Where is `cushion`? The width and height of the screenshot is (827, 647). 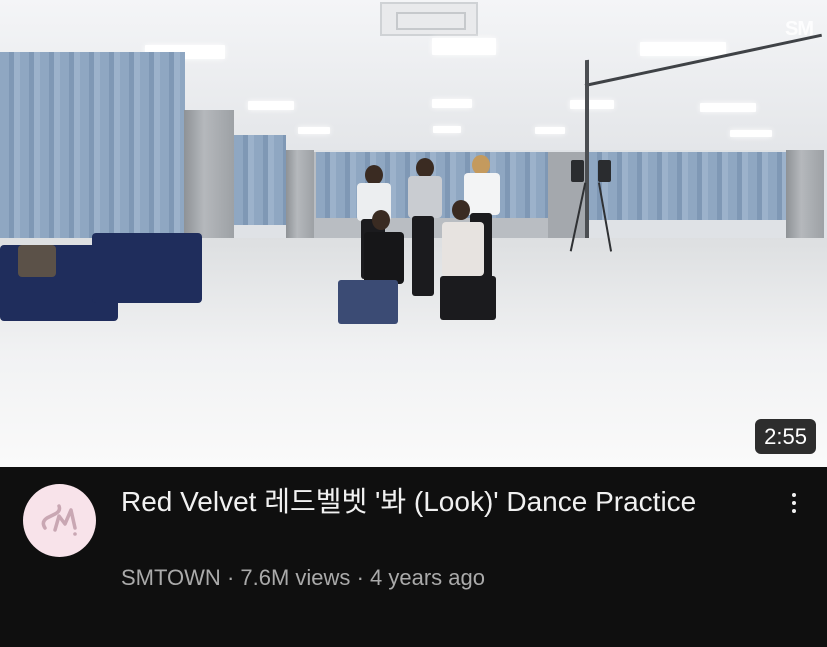 cushion is located at coordinates (37, 261).